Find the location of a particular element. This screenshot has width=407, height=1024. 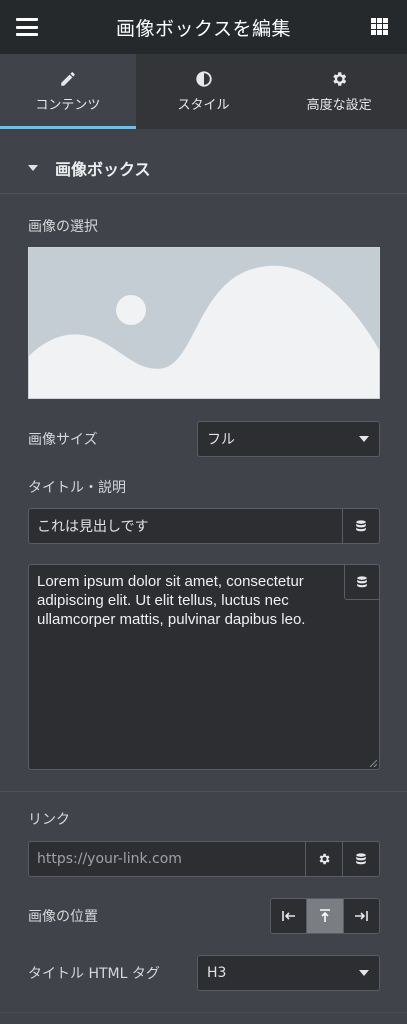

image-placeholder is located at coordinates (204, 323).